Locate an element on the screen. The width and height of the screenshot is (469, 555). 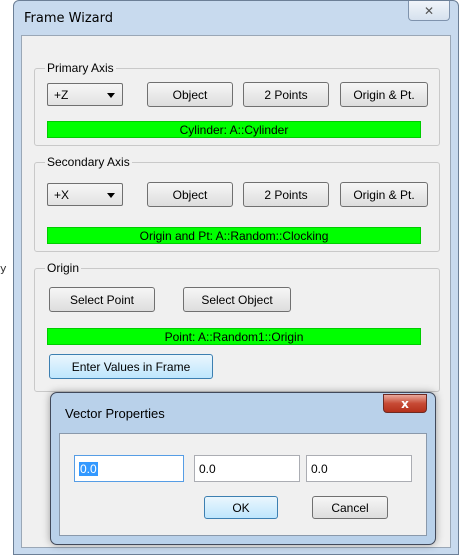
primary-object-button: Object is located at coordinates (190, 94).